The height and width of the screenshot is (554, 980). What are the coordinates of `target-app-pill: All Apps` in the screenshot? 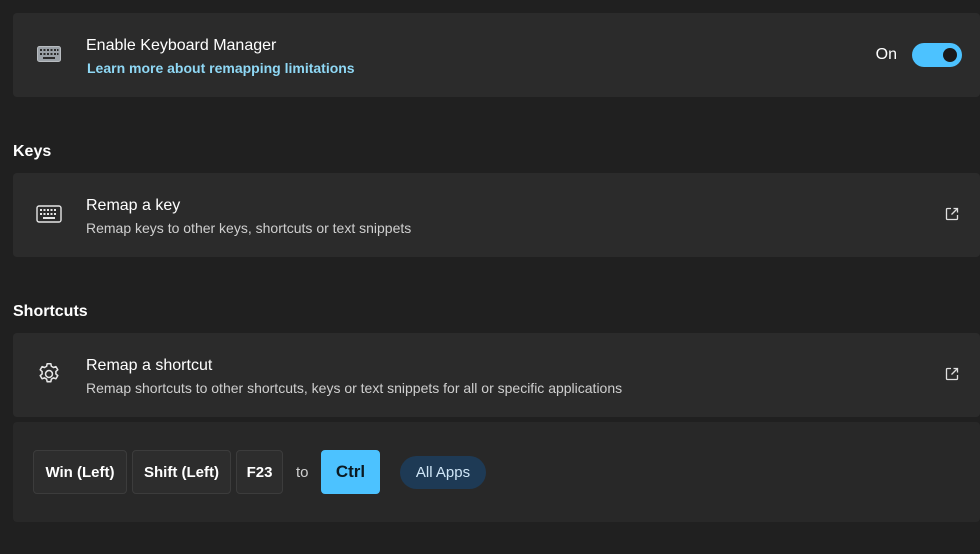 It's located at (443, 472).